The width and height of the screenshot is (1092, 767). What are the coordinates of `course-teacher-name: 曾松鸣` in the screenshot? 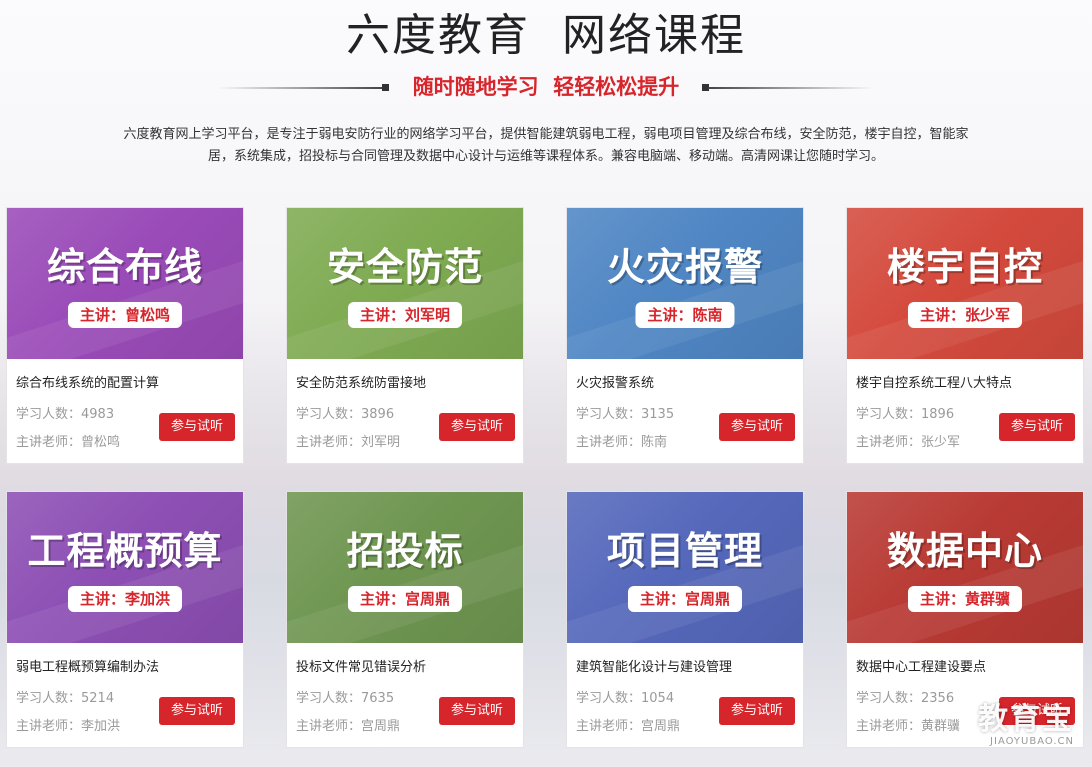 It's located at (101, 442).